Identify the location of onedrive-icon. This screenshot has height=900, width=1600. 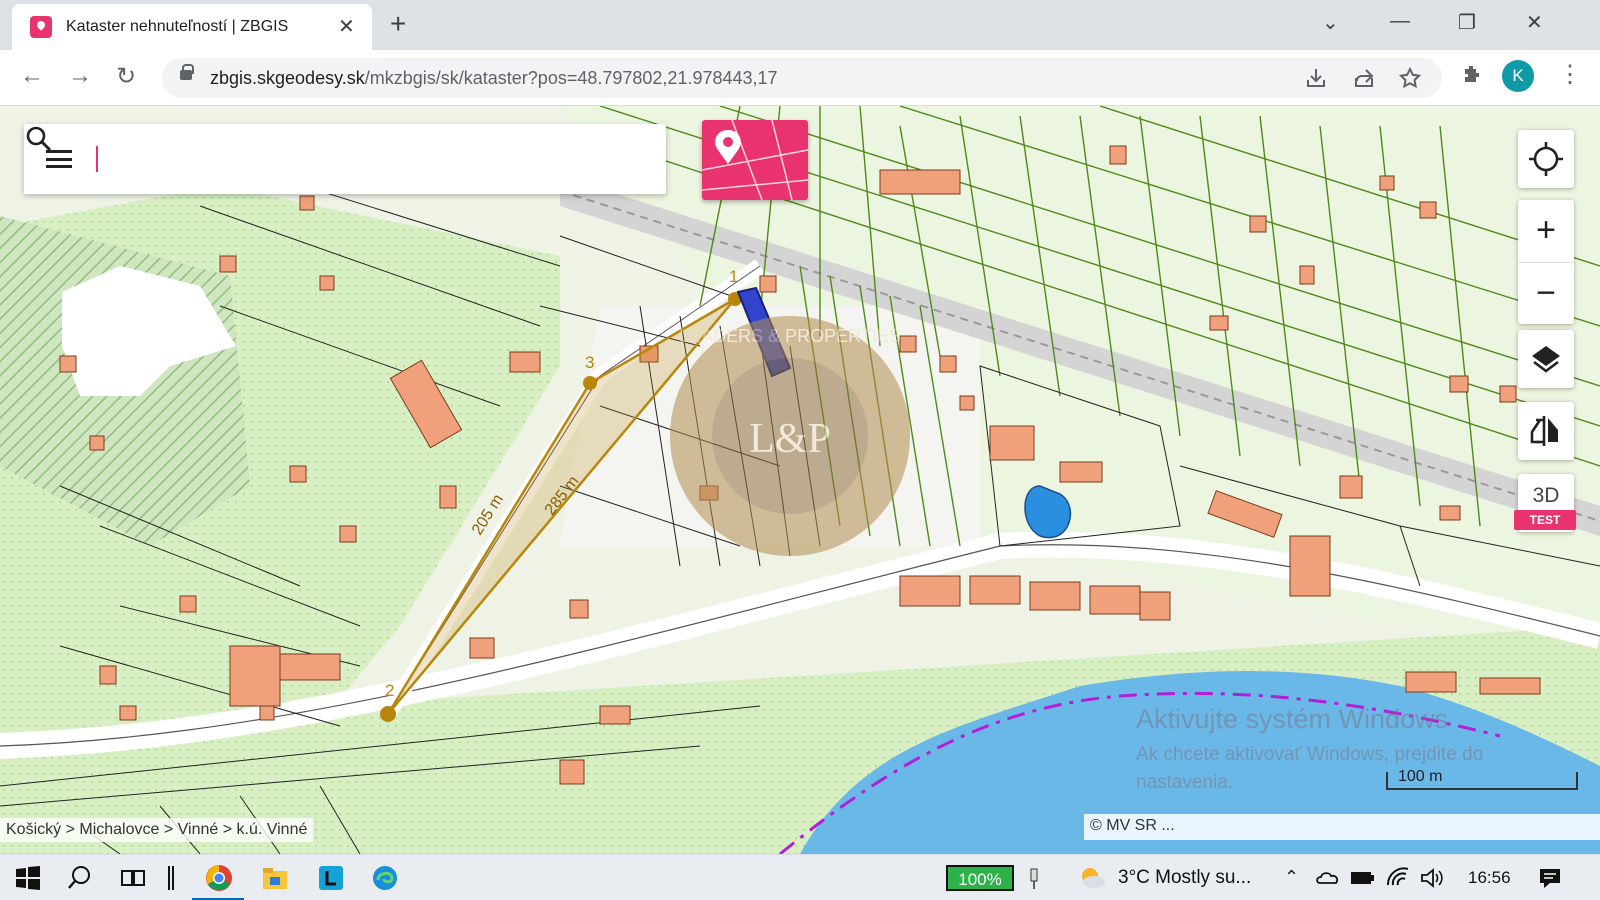
(1328, 878).